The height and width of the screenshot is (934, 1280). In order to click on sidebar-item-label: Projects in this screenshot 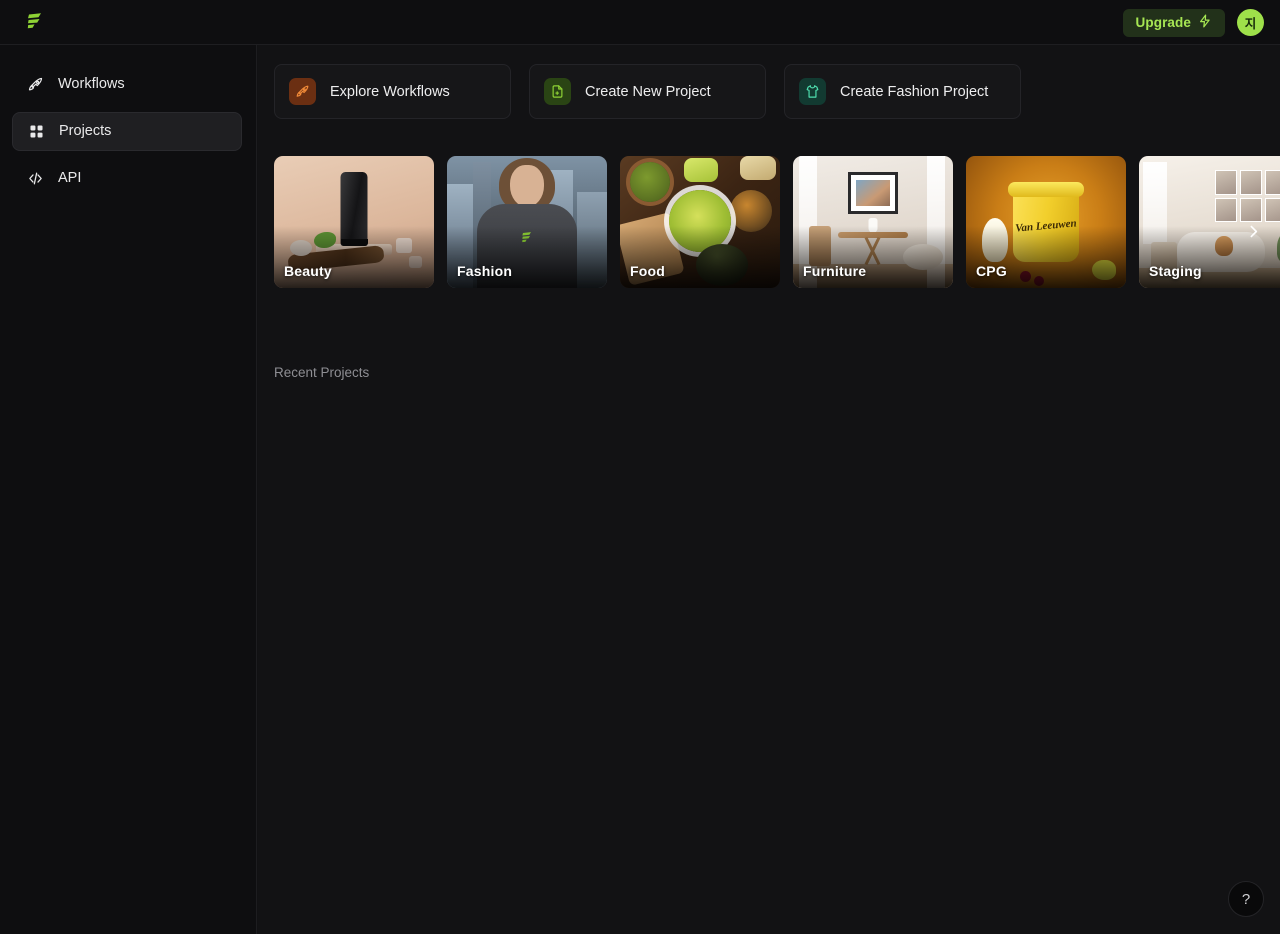, I will do `click(85, 131)`.